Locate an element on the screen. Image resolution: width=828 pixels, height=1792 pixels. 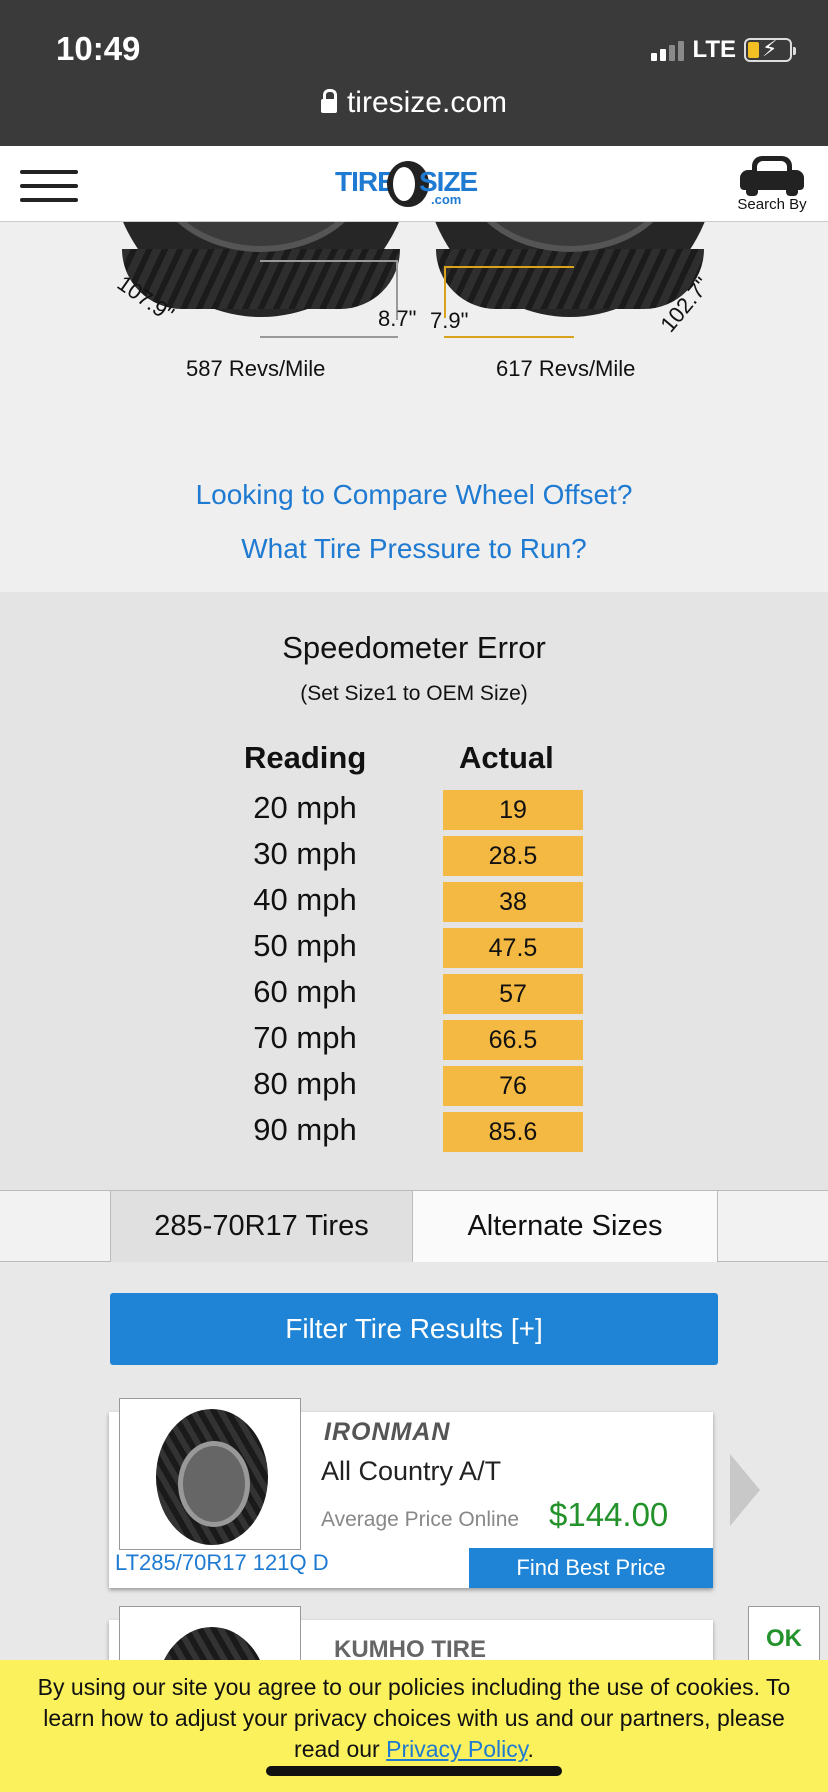
actual-header: Actual is located at coordinates (506, 757).